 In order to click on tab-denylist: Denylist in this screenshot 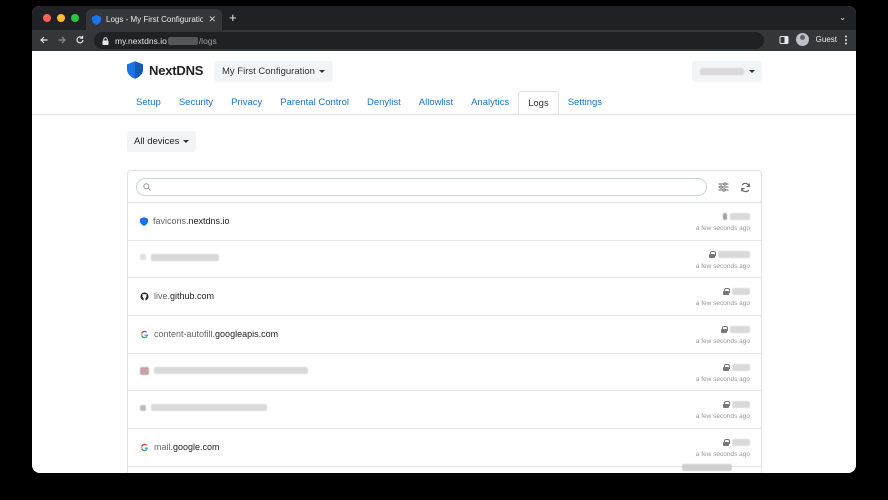, I will do `click(384, 103)`.